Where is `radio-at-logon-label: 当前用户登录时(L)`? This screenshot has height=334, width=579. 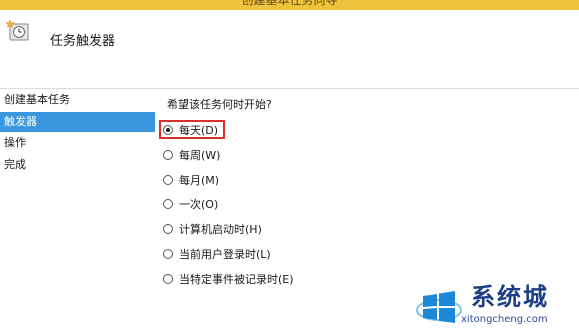 radio-at-logon-label: 当前用户登录时(L) is located at coordinates (225, 254).